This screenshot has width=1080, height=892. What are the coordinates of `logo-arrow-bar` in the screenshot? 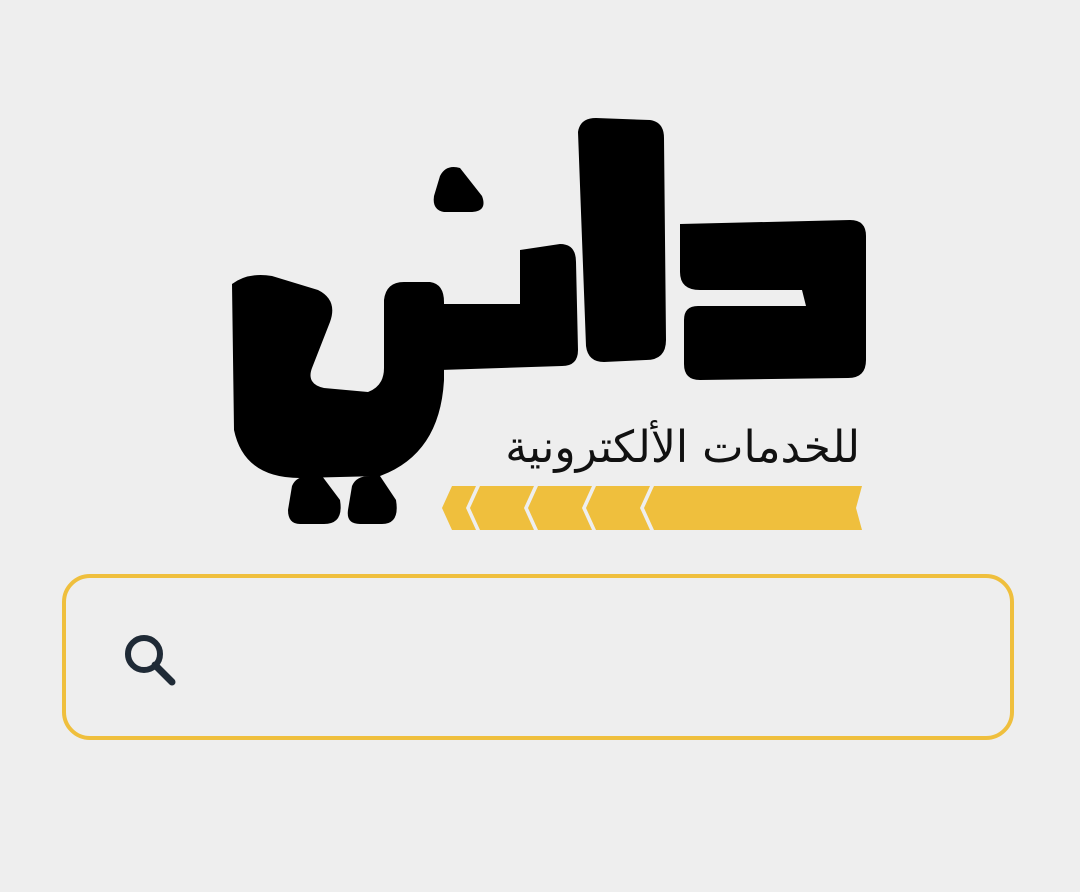 It's located at (652, 508).